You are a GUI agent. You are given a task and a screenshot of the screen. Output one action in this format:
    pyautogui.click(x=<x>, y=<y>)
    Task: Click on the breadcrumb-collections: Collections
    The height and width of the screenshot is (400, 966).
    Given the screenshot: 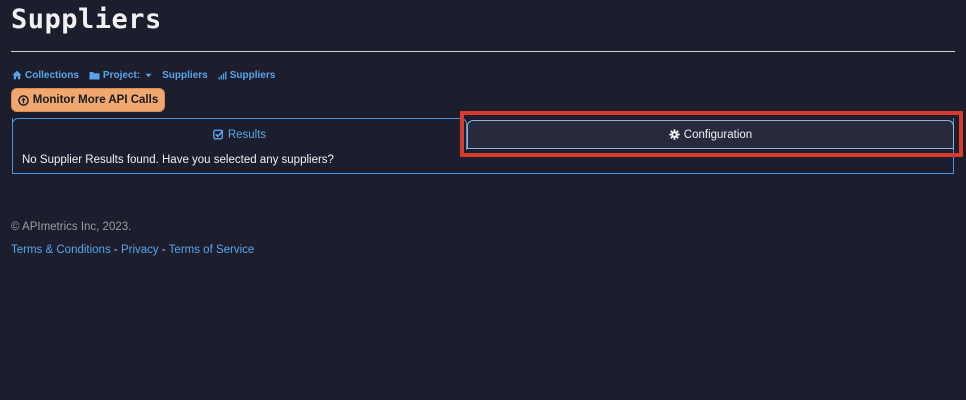 What is the action you would take?
    pyautogui.click(x=45, y=75)
    